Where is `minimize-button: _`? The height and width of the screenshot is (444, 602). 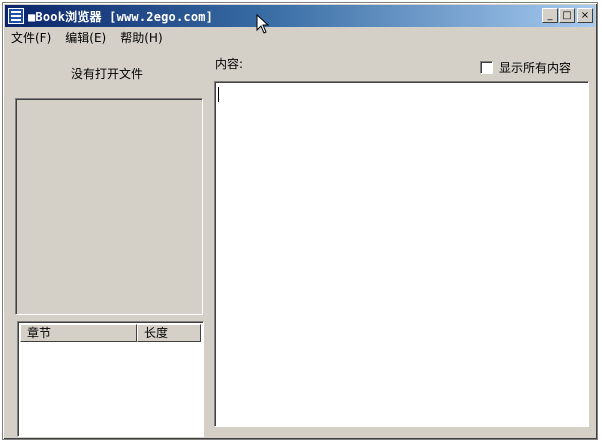 minimize-button: _ is located at coordinates (550, 15).